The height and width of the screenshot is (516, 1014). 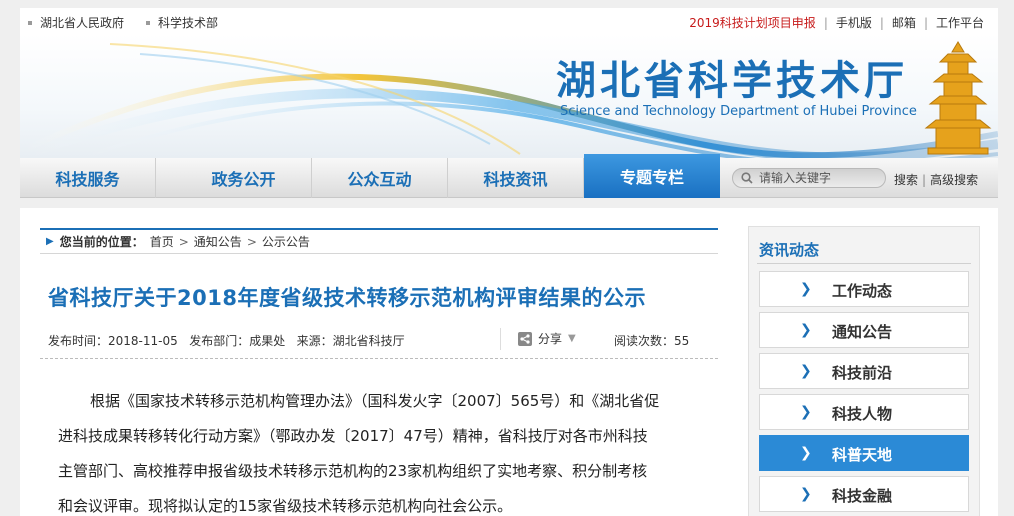 I want to click on link-hubei-gov: 湖北省人民政府, so click(x=76, y=22).